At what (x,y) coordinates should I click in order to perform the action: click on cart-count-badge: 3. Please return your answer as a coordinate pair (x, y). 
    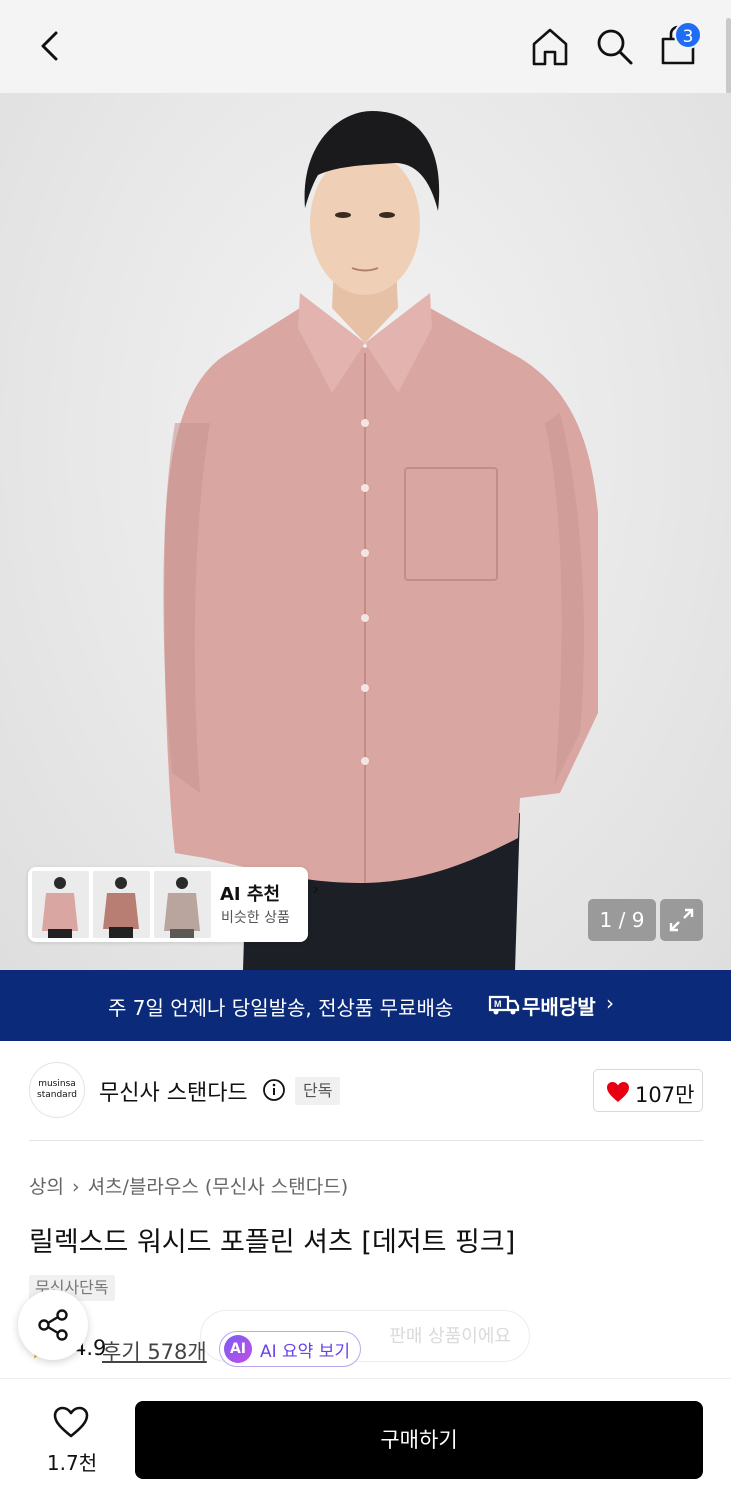
    Looking at the image, I should click on (688, 35).